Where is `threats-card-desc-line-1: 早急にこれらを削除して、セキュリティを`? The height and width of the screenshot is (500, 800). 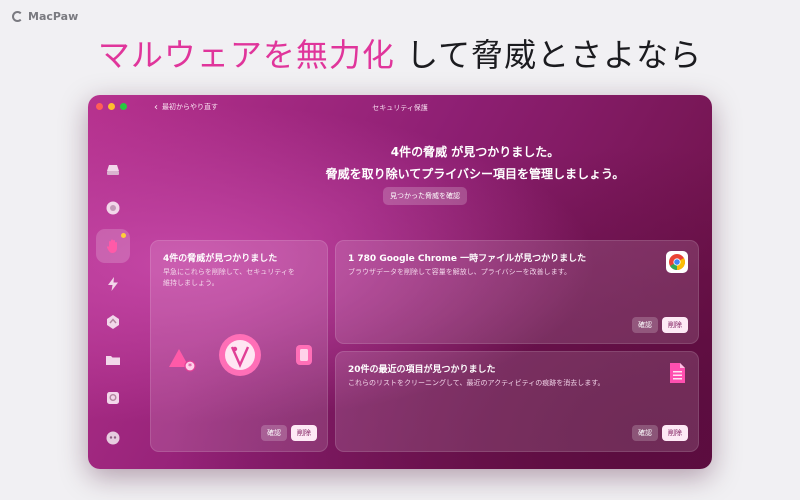
threats-card-desc-line-1: 早急にこれらを削除して、セキュリティを is located at coordinates (229, 272).